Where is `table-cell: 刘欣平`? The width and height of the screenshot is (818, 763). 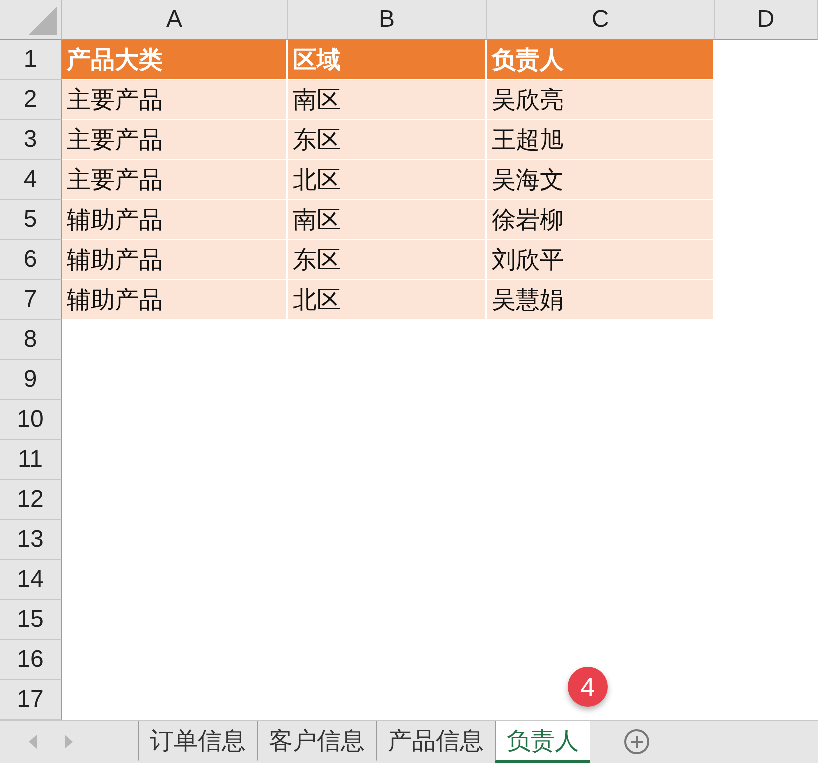 table-cell: 刘欣平 is located at coordinates (601, 260).